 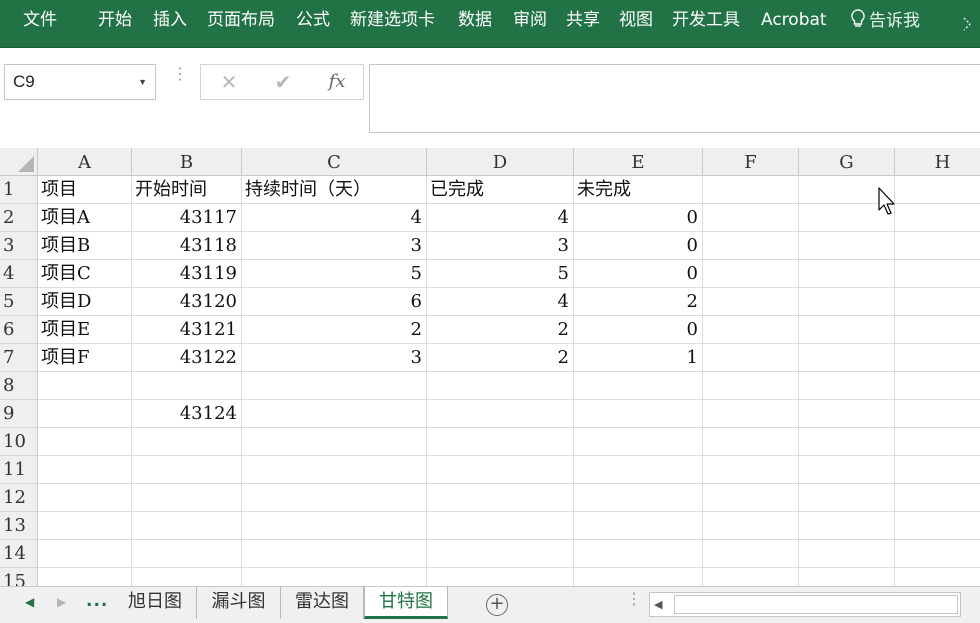 What do you see at coordinates (500, 302) in the screenshot?
I see `cell-d5: 4` at bounding box center [500, 302].